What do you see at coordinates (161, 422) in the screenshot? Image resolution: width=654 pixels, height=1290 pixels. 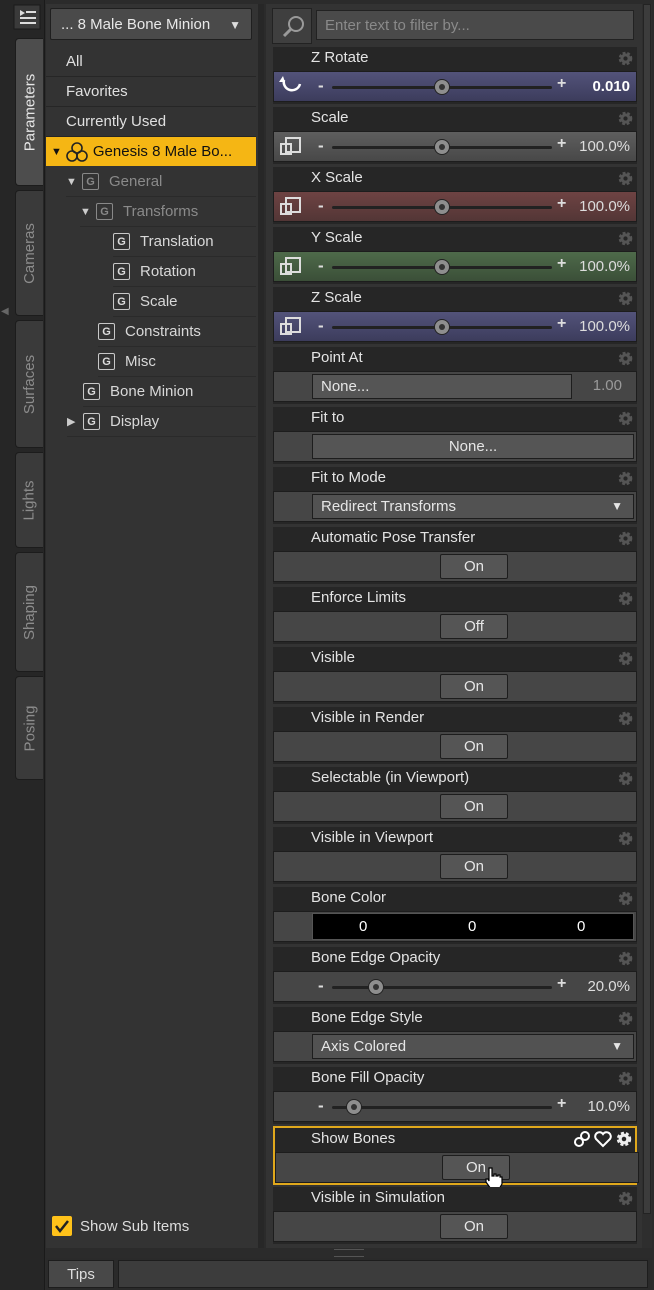 I see `tree-item-display: ▶ G Display` at bounding box center [161, 422].